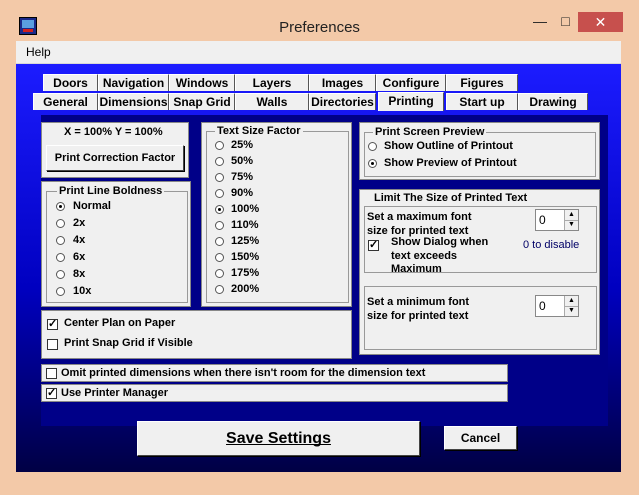 The width and height of the screenshot is (639, 495). I want to click on radio-boldness-10x, so click(60, 291).